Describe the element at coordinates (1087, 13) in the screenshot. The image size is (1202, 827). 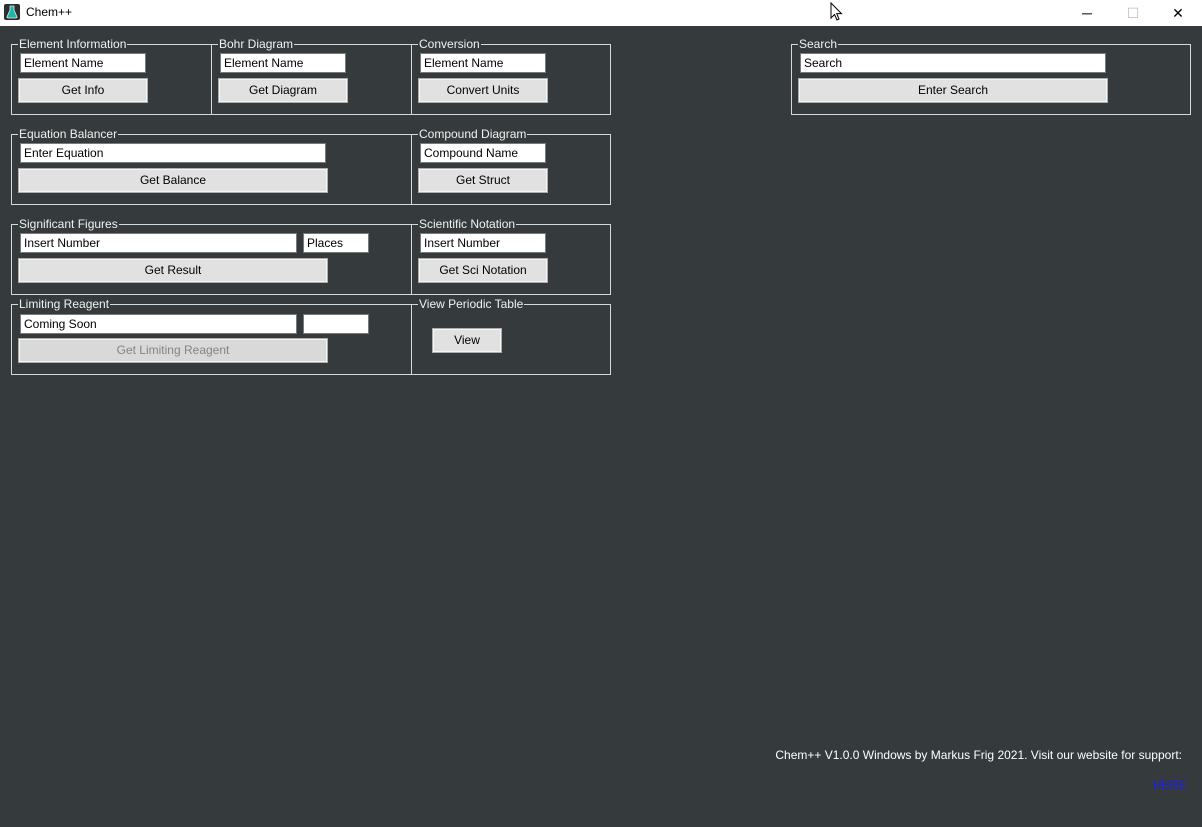
I see `minimize-button: ─` at that location.